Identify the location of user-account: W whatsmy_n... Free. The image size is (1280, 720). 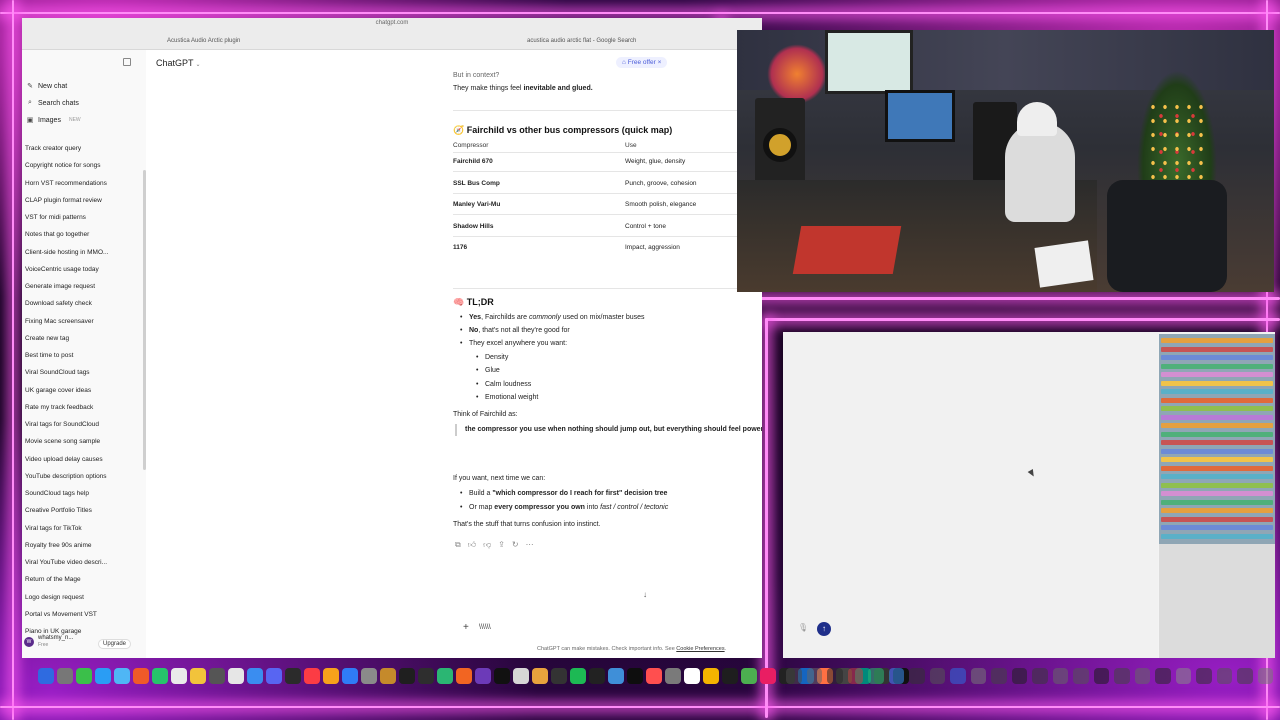
(48, 641).